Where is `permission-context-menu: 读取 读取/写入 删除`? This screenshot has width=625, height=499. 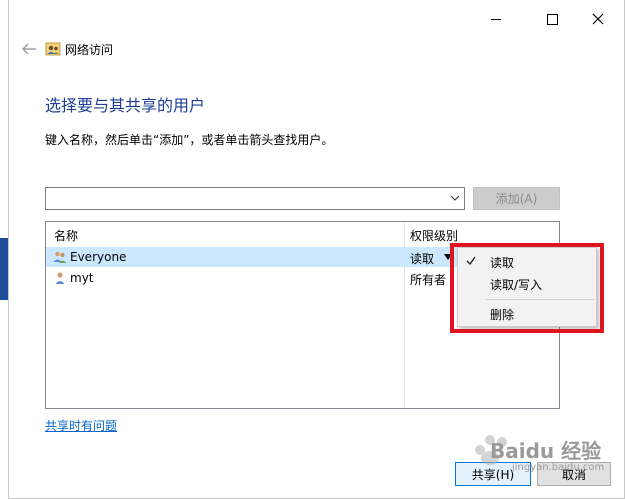
permission-context-menu: 读取 读取/写入 删除 is located at coordinates (527, 287).